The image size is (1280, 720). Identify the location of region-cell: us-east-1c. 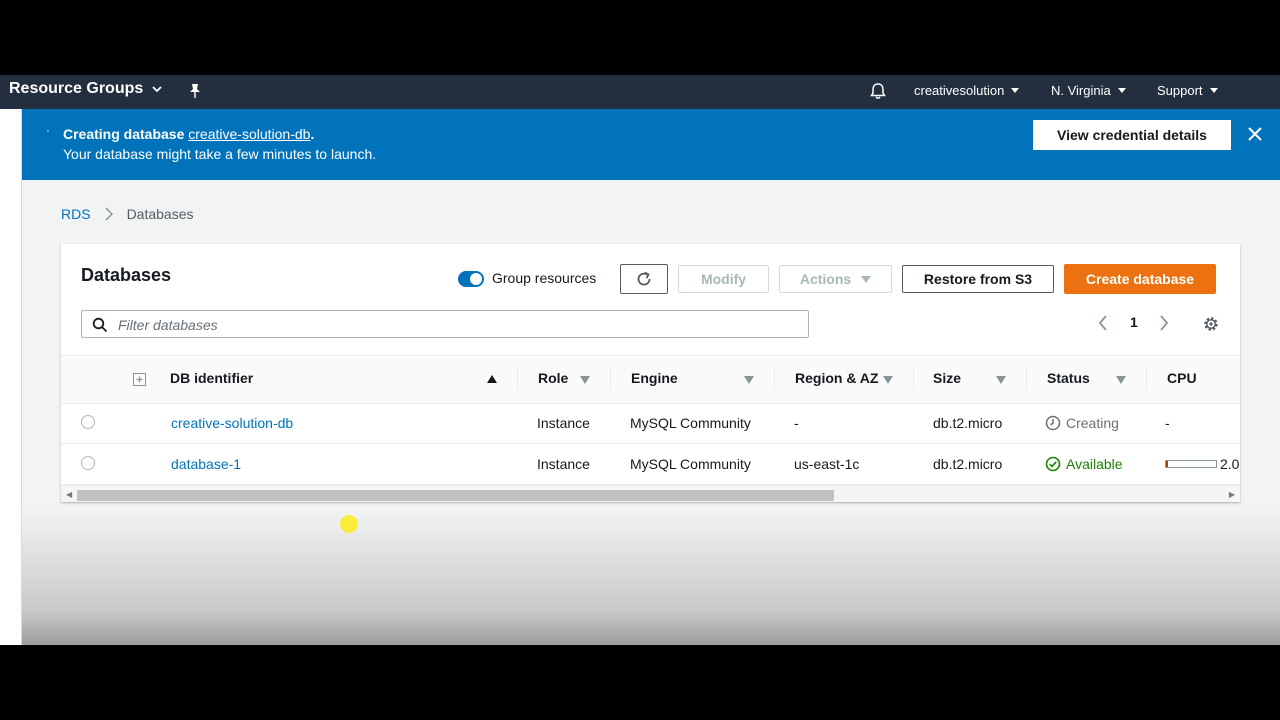
(827, 464).